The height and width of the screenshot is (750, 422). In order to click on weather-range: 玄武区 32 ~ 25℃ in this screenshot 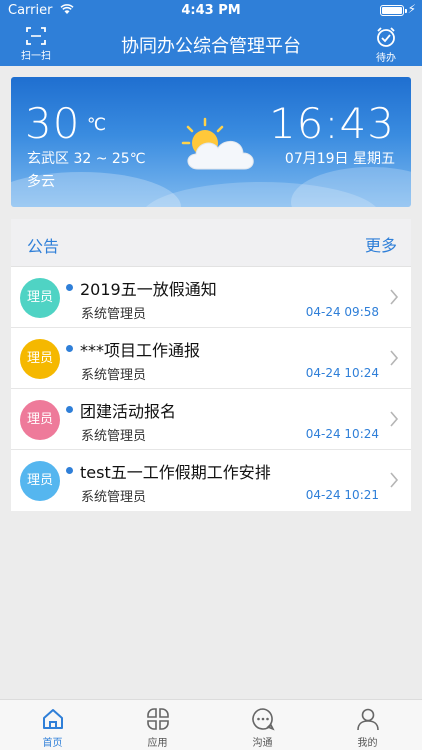, I will do `click(86, 159)`.